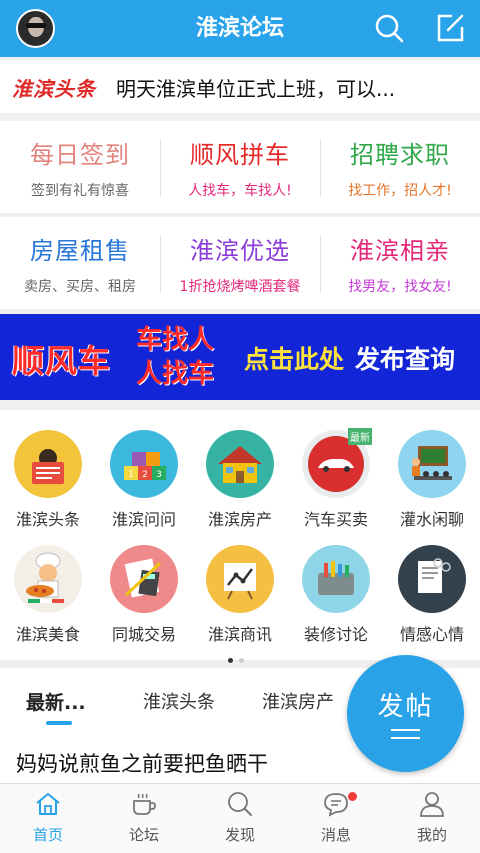  Describe the element at coordinates (144, 804) in the screenshot. I see `coffee-cup-icon` at that location.